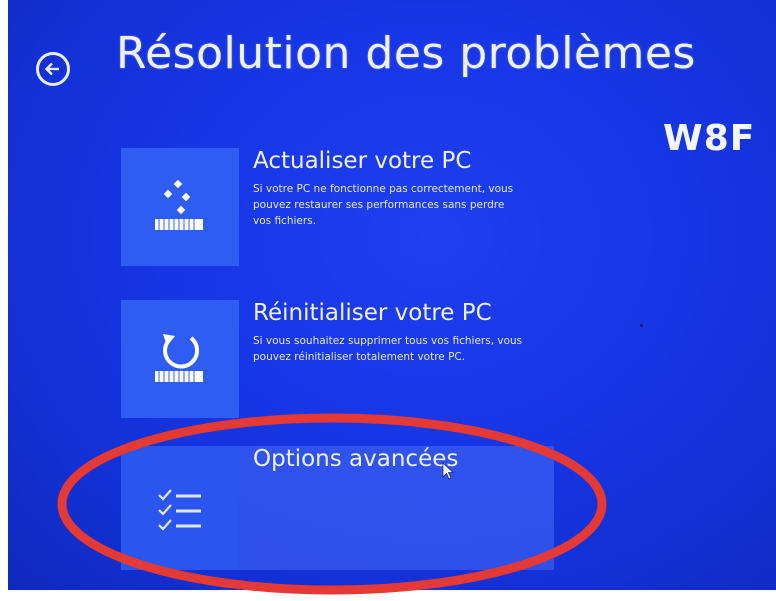 The image size is (776, 601). I want to click on refresh-pc-icon, so click(179, 204).